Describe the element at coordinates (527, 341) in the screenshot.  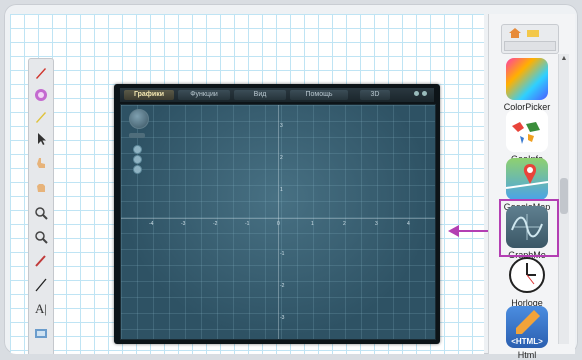
I see `html-badge: <HTML>` at that location.